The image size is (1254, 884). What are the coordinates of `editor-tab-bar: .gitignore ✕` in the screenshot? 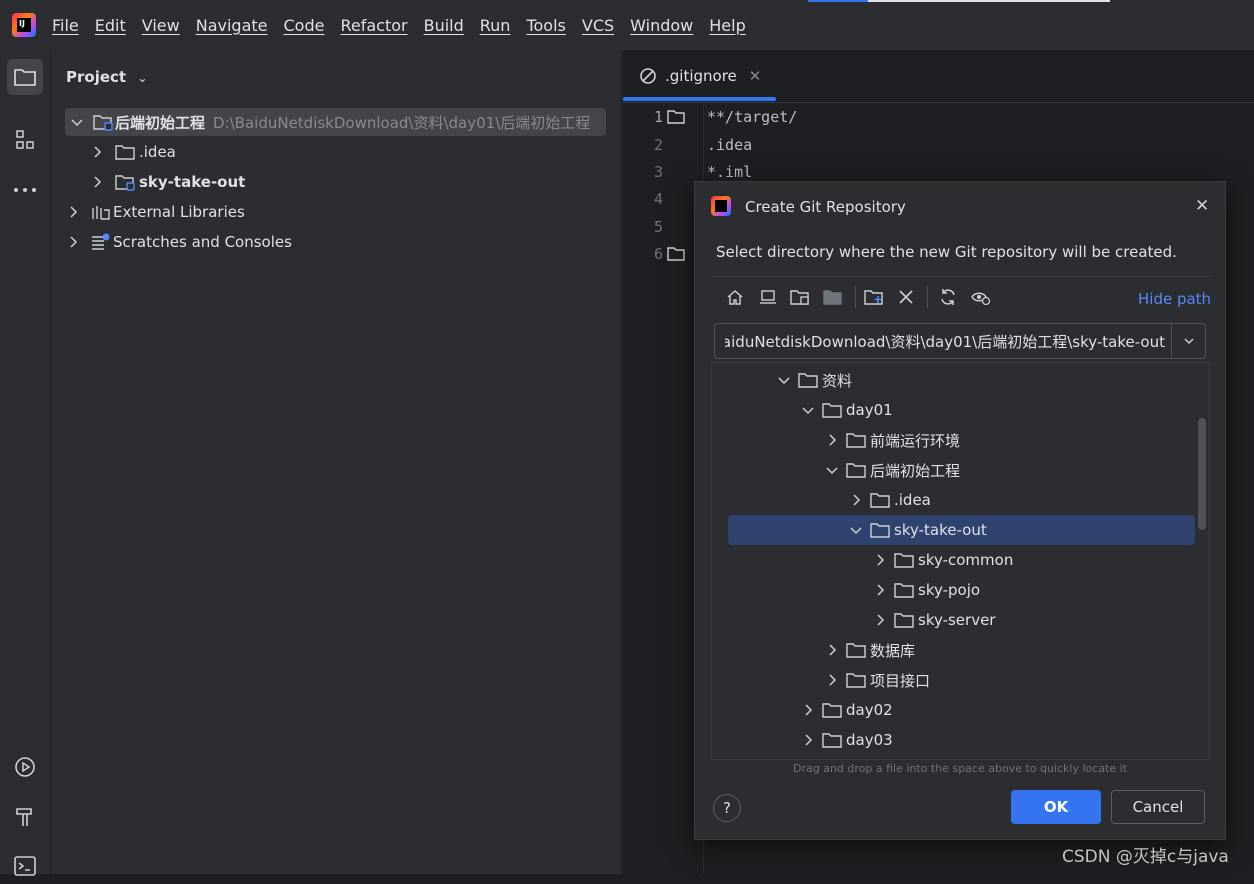 It's located at (938, 76).